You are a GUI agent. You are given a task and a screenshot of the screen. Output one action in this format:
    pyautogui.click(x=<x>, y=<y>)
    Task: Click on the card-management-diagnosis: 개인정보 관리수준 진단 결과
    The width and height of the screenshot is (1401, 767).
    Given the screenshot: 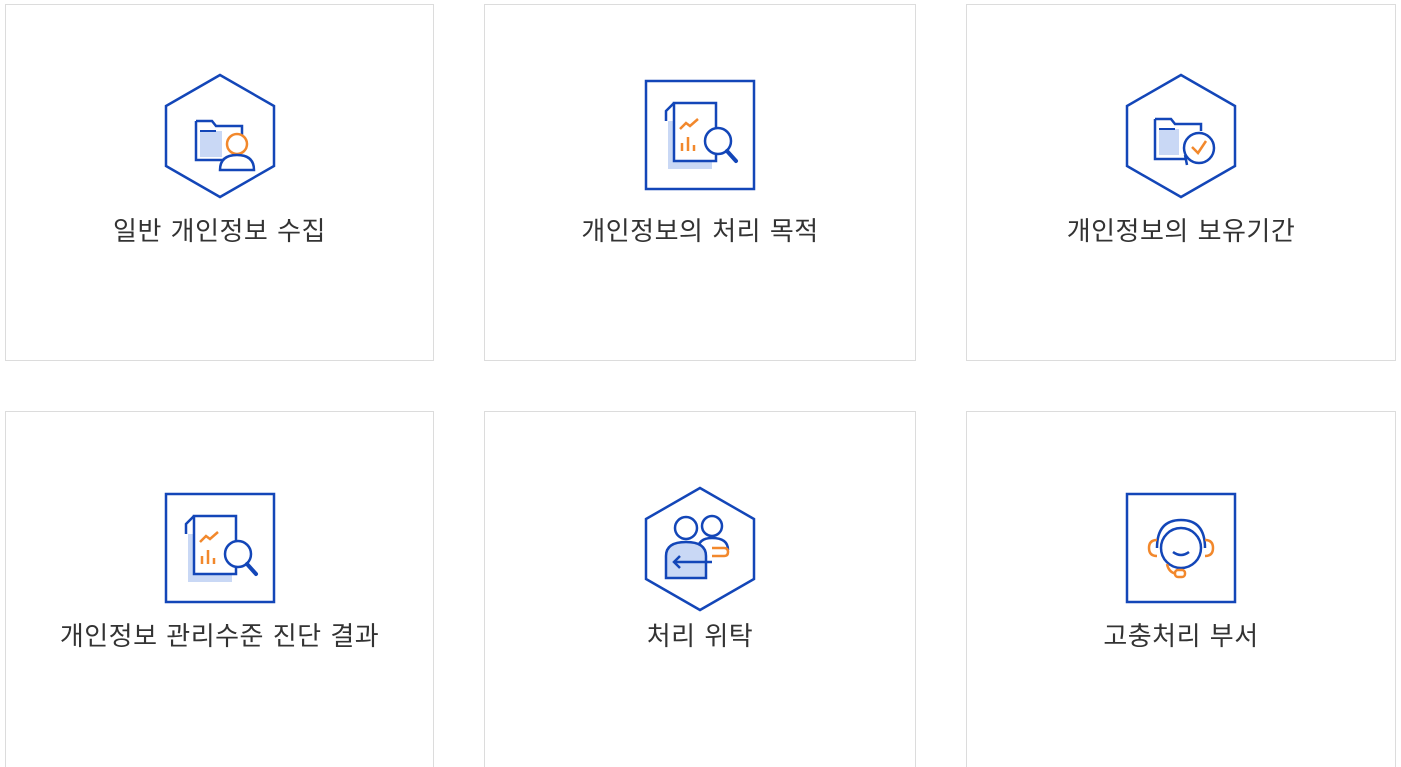 What is the action you would take?
    pyautogui.click(x=219, y=589)
    